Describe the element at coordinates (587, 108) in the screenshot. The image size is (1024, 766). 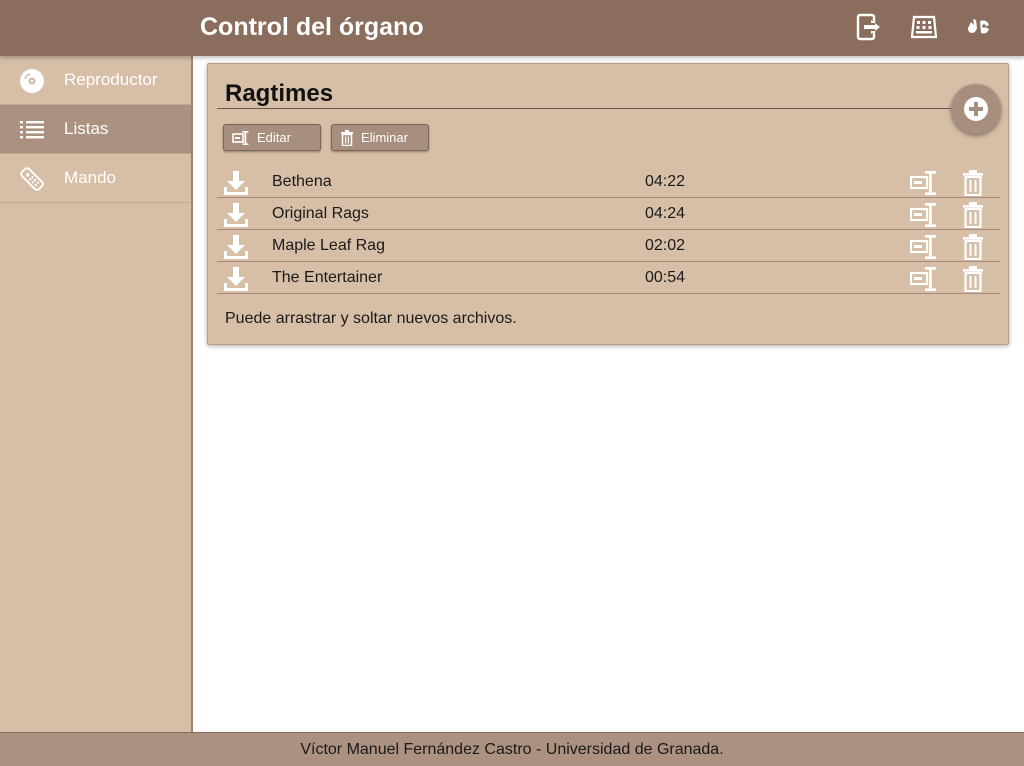
I see `title-divider` at that location.